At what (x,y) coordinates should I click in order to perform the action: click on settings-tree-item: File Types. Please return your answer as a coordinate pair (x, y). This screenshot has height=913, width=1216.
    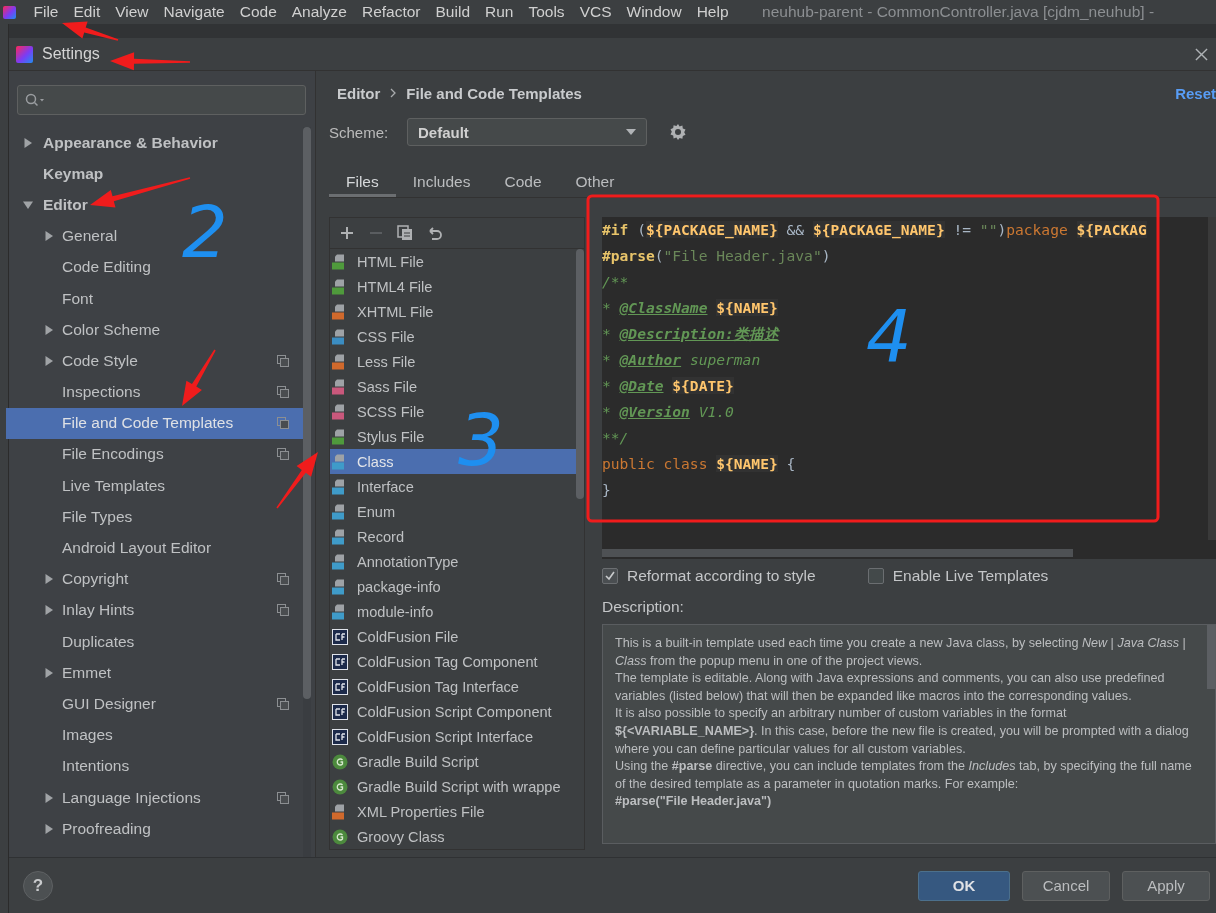
    Looking at the image, I should click on (69, 517).